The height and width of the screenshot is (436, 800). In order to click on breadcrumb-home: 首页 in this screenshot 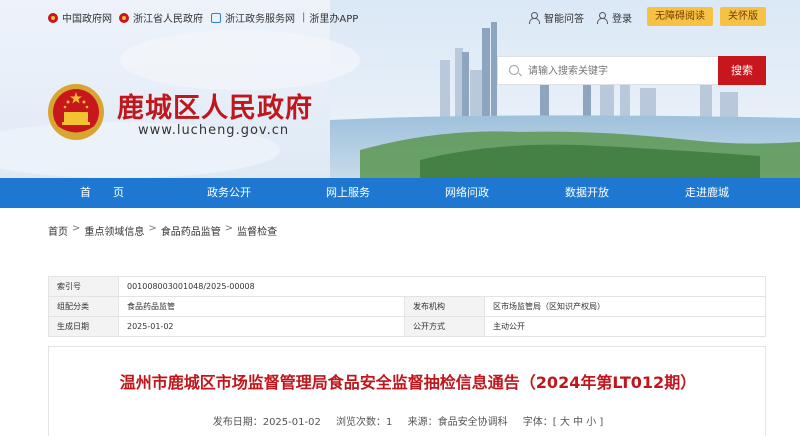, I will do `click(58, 230)`.